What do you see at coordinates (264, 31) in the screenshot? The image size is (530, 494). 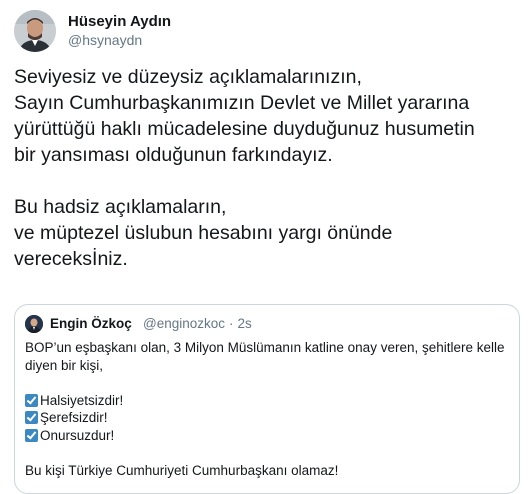 I see `tweet-header: Hüseyin Aydın @hsynaydn` at bounding box center [264, 31].